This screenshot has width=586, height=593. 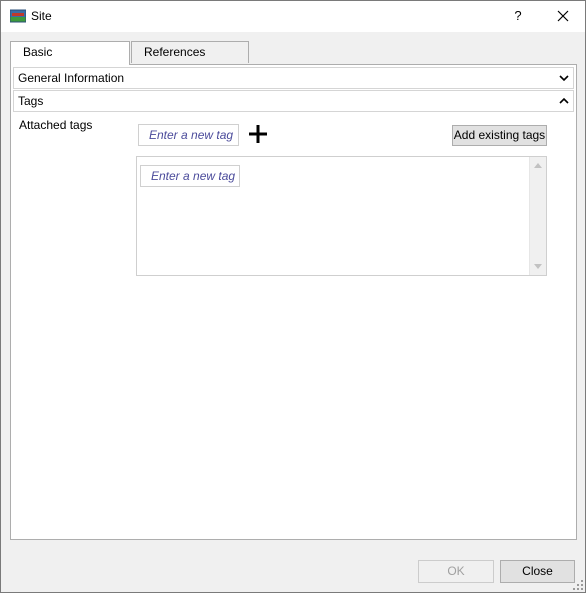 I want to click on add-existing-tags-button: Add existing tags, so click(x=499, y=135).